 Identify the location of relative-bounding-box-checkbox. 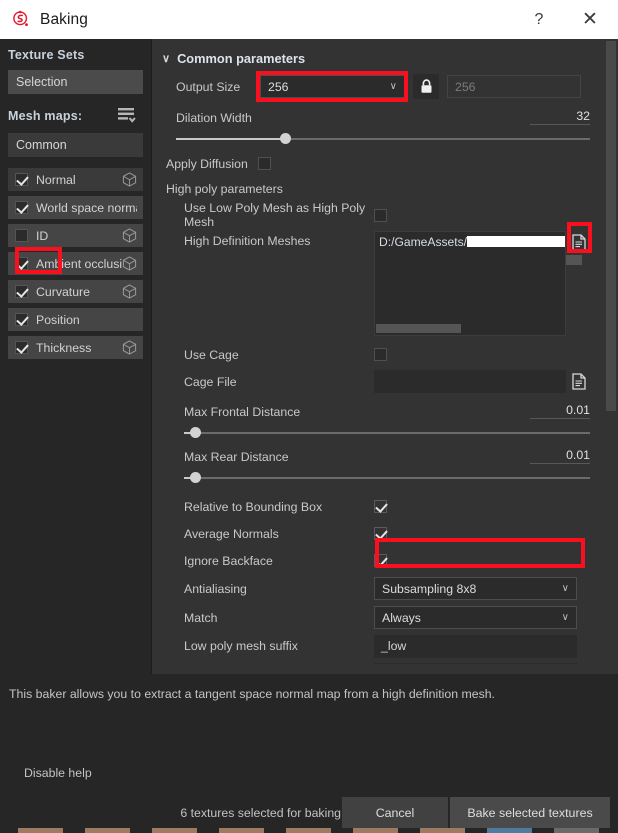
(380, 506).